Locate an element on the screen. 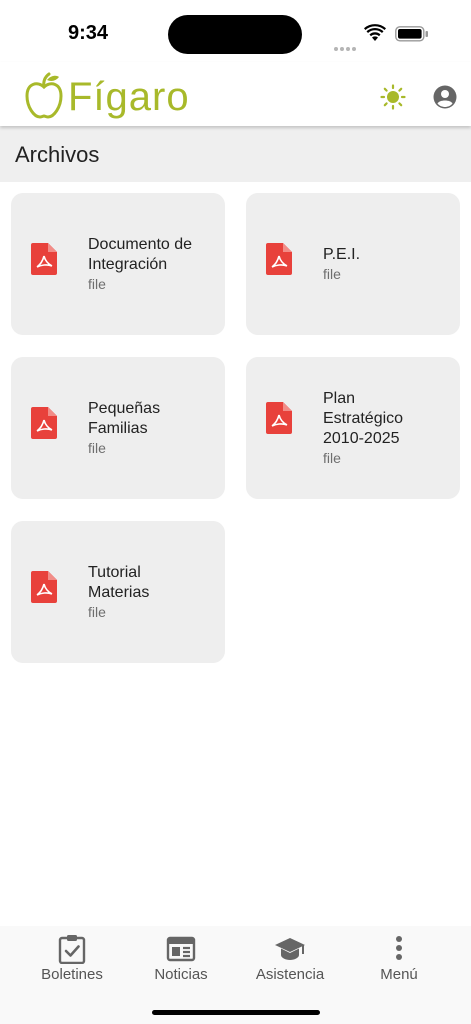 Image resolution: width=471 pixels, height=1024 pixels. dynamic-island is located at coordinates (235, 34).